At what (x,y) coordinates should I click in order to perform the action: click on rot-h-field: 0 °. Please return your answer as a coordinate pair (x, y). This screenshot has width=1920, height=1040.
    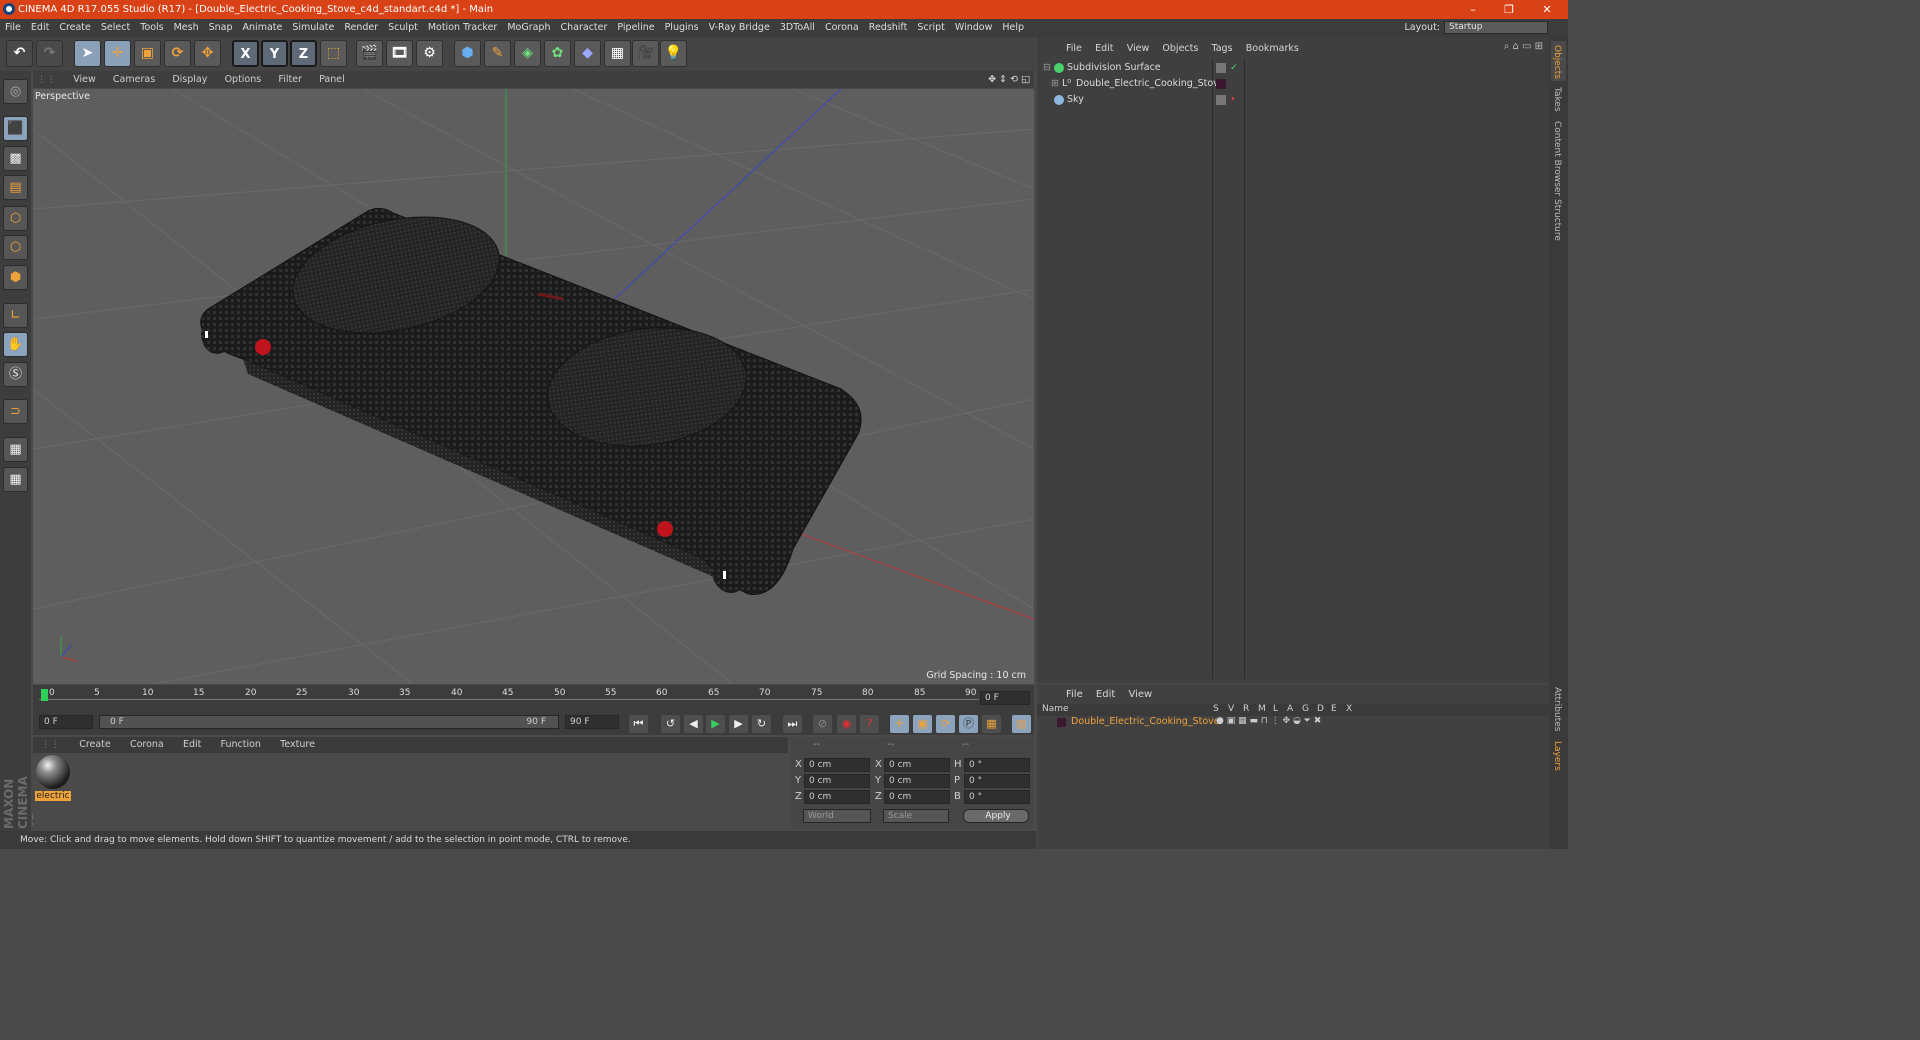
    Looking at the image, I should click on (997, 765).